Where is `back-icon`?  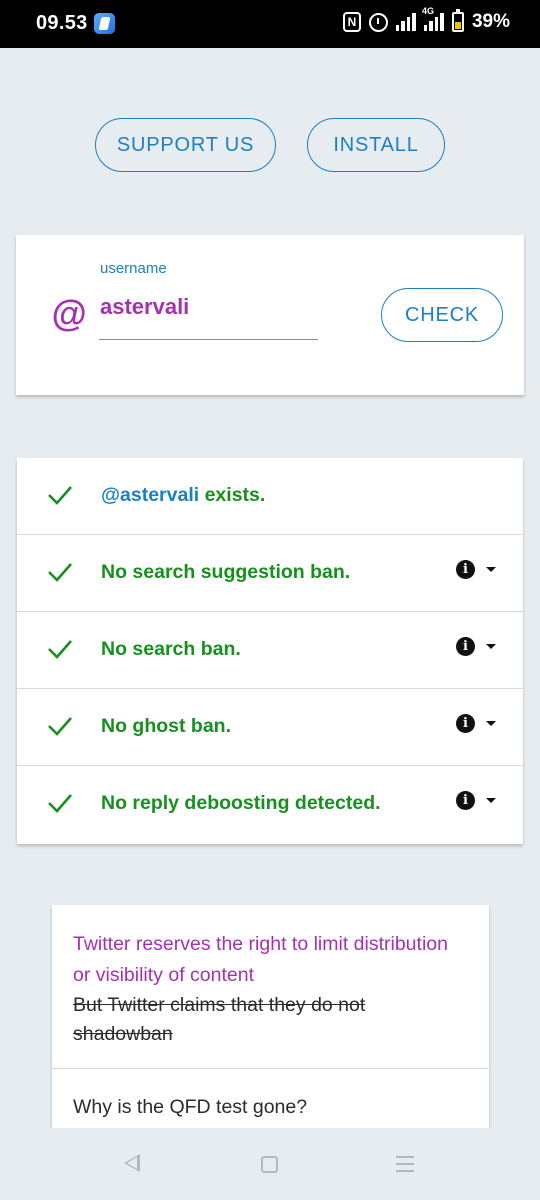
back-icon is located at coordinates (132, 1163).